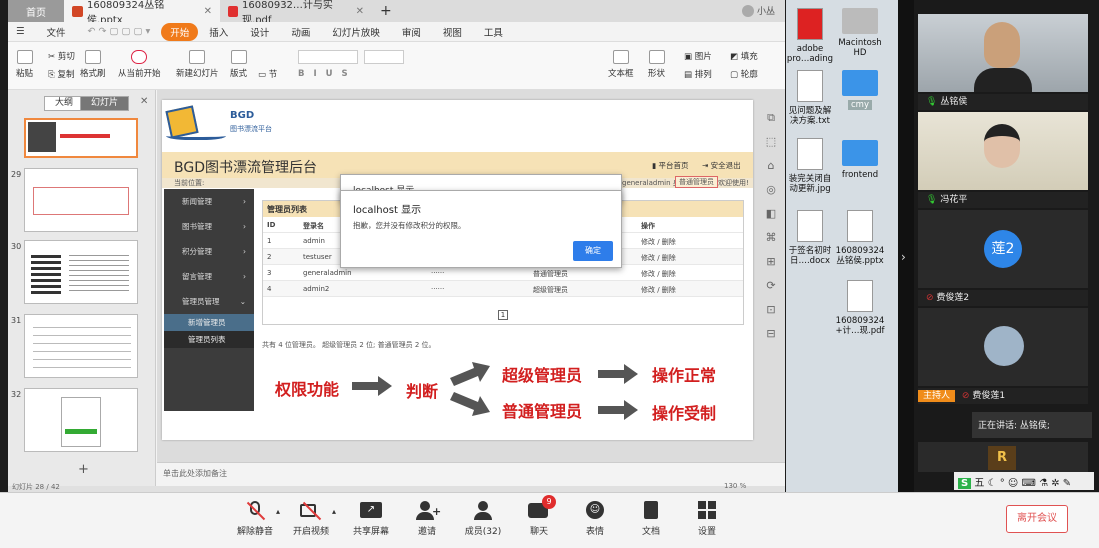 The width and height of the screenshot is (1099, 548). What do you see at coordinates (61, 74) in the screenshot?
I see `copy-button: ⎘ 复制` at bounding box center [61, 74].